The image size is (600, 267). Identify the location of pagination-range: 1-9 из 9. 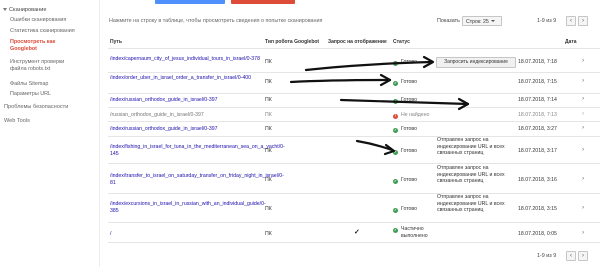
(547, 21).